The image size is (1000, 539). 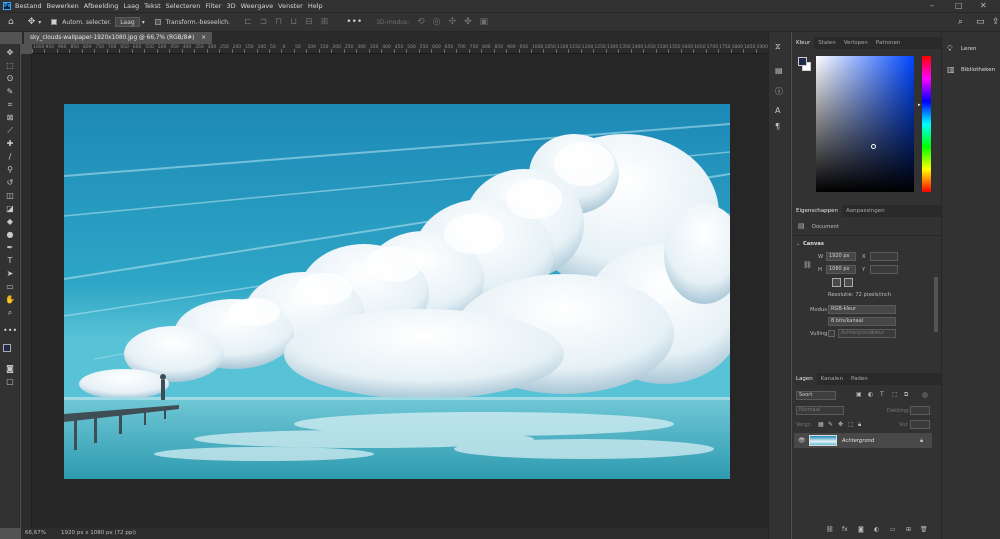 I want to click on maximize-button: □, so click(x=959, y=5).